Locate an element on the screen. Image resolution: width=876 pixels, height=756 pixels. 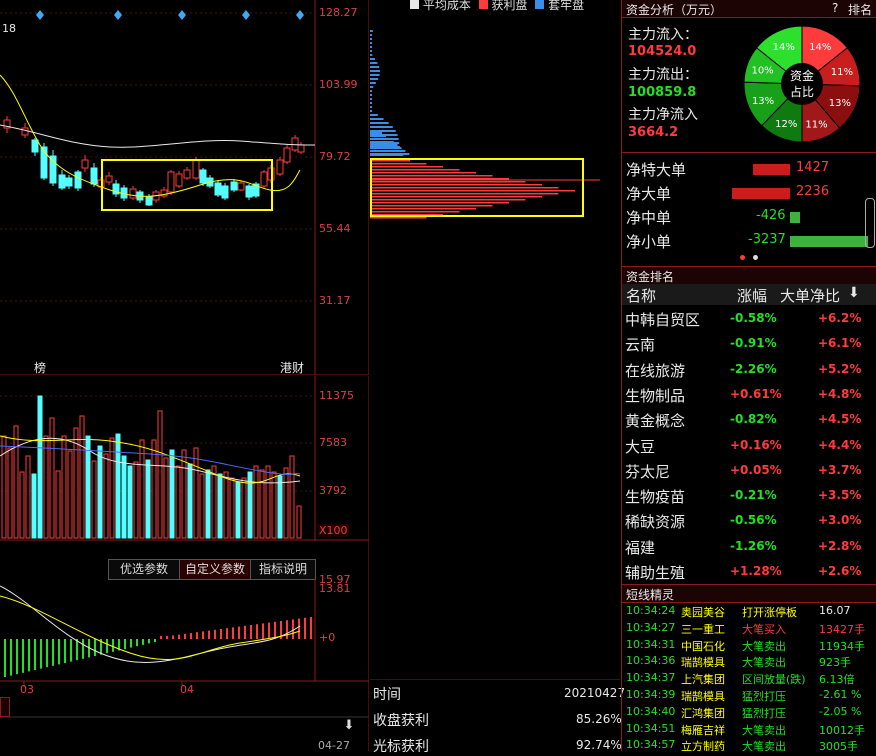
shortline-row: 10:34:31 中国石化 大笔卖出 11934手 is located at coordinates (749, 645).